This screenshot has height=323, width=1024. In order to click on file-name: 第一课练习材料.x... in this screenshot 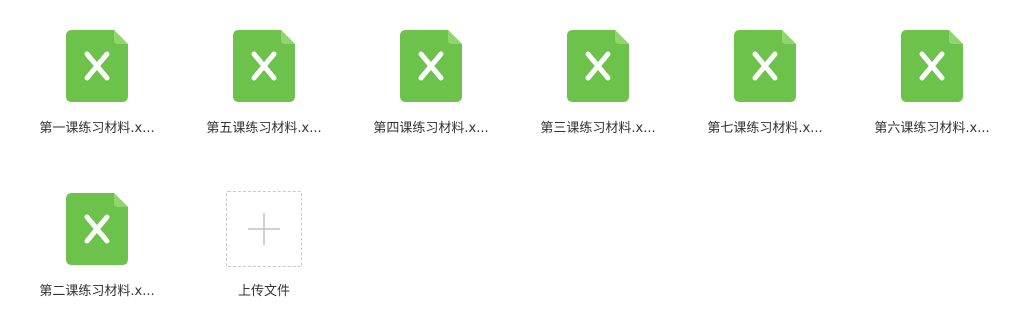, I will do `click(97, 128)`.